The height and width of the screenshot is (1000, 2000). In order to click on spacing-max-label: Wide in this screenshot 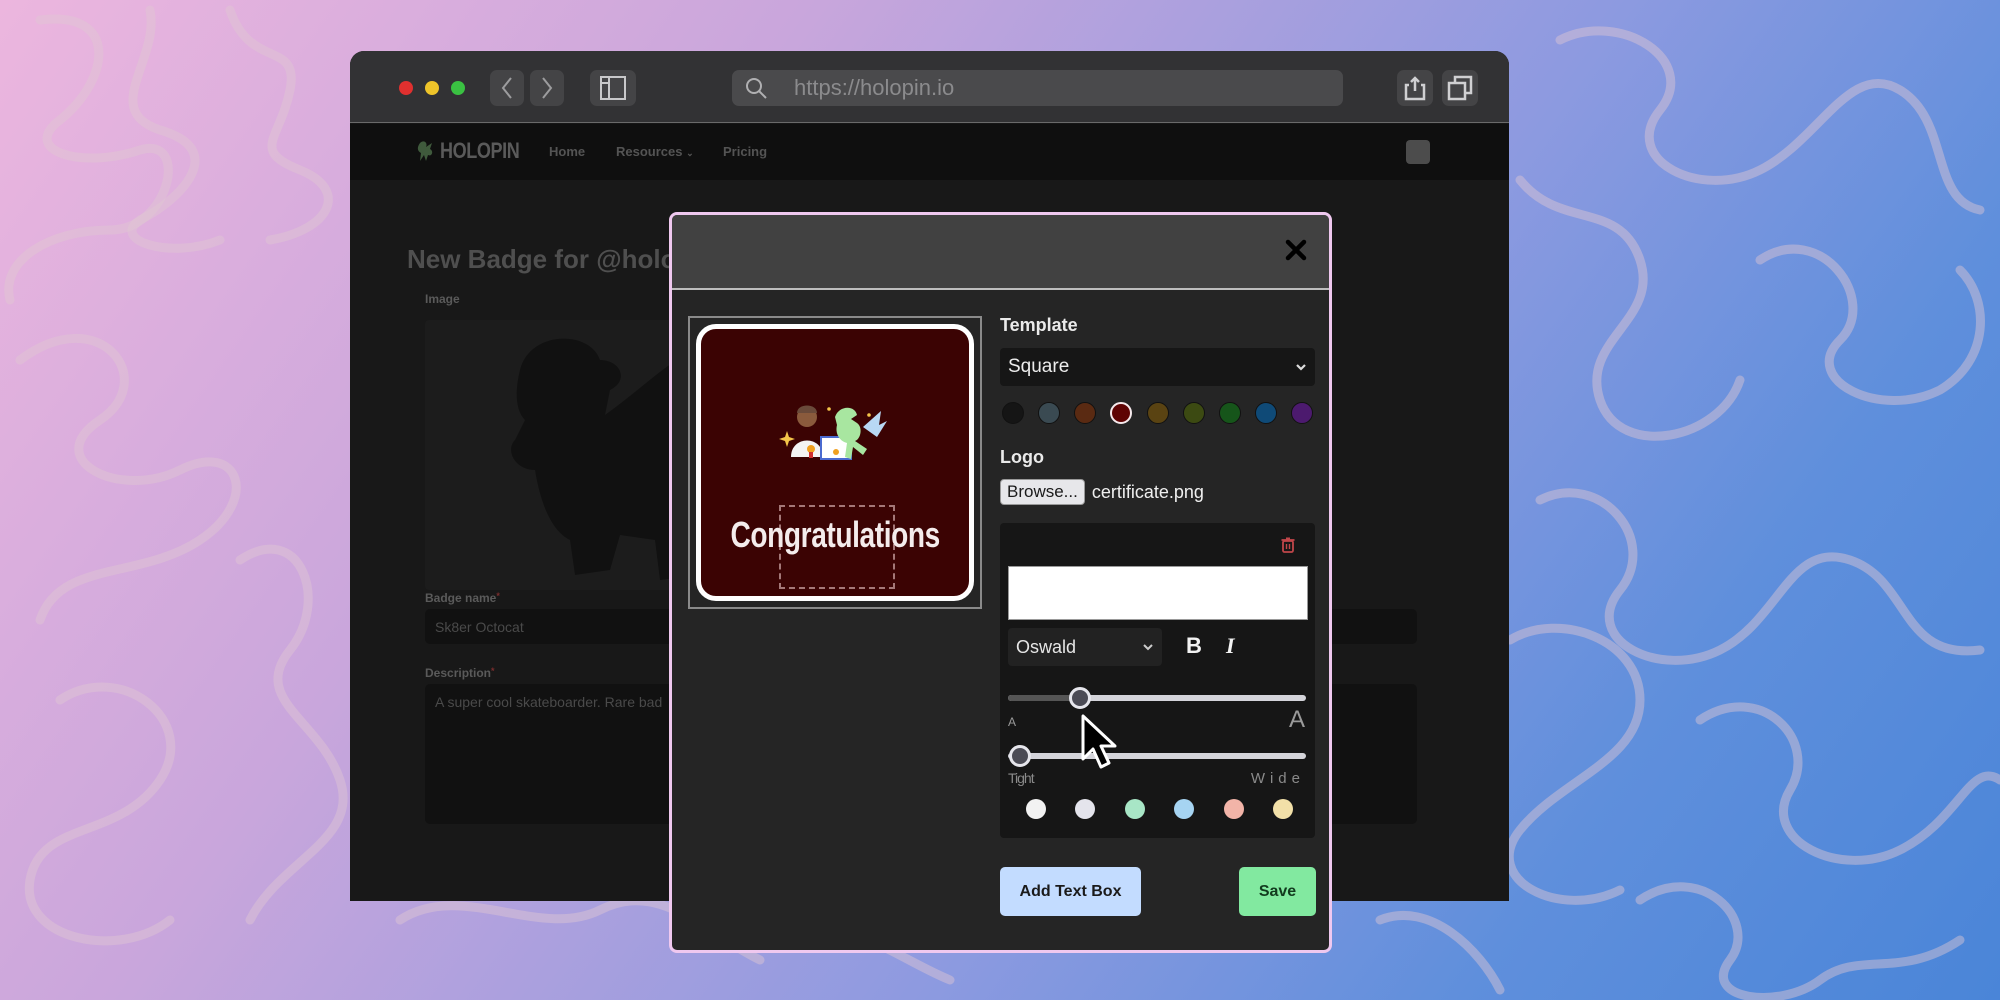, I will do `click(1277, 778)`.